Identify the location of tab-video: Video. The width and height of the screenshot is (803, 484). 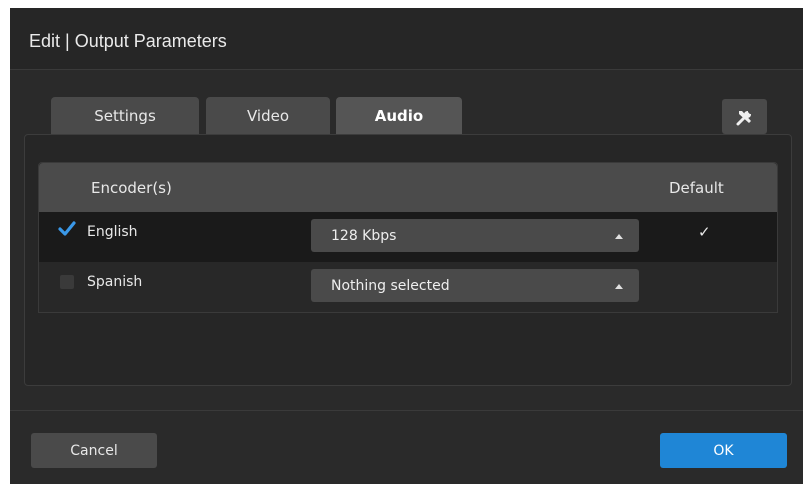
(268, 115).